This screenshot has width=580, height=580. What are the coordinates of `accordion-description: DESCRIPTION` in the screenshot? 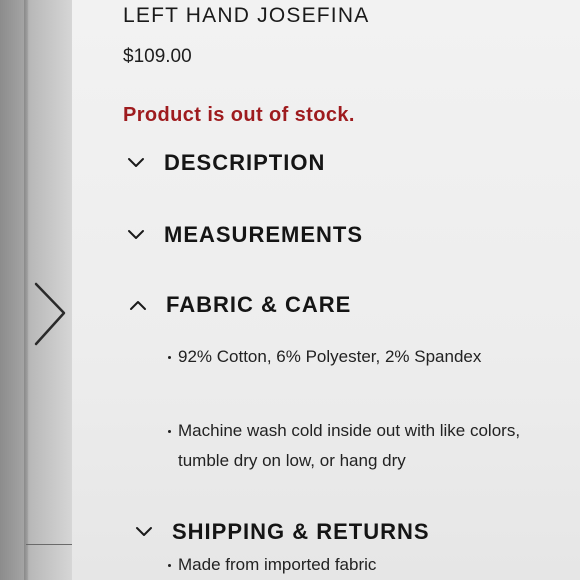 It's located at (225, 163).